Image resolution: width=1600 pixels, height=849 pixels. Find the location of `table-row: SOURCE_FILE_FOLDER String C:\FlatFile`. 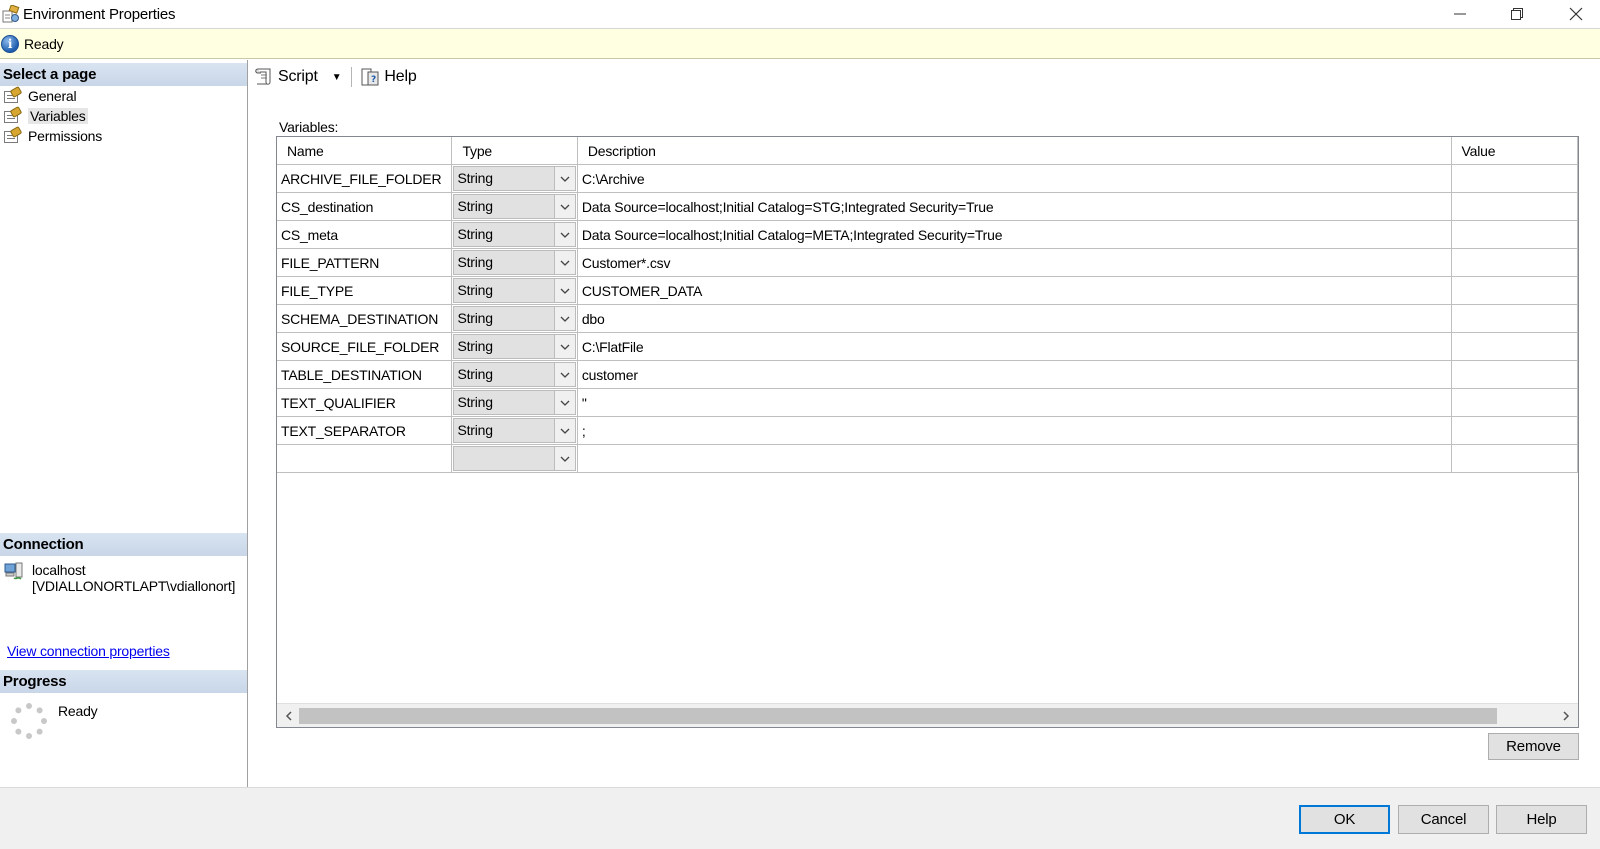

table-row: SOURCE_FILE_FOLDER String C:\FlatFile is located at coordinates (927, 347).